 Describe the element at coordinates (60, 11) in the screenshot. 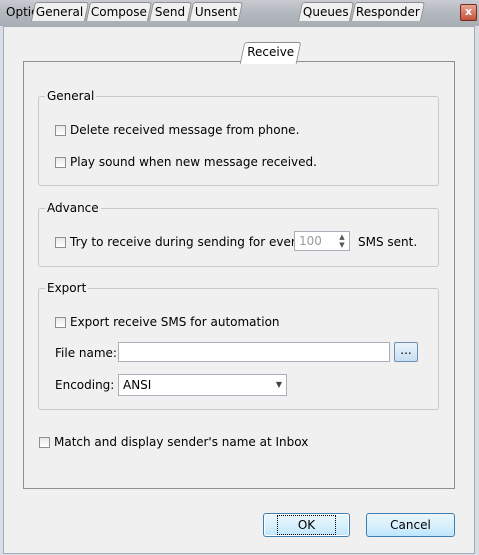

I see `tab-general: General` at that location.